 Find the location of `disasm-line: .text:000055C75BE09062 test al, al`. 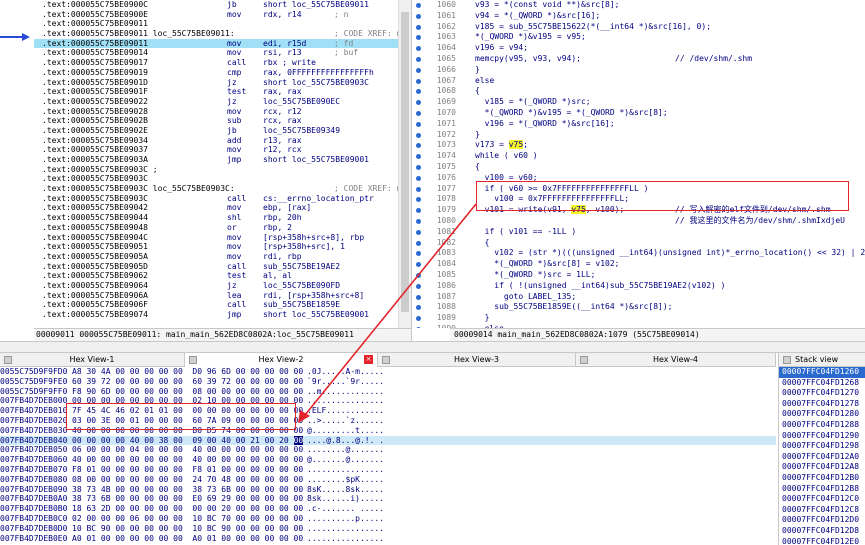

disasm-line: .text:000055C75BE09062 test al, al is located at coordinates (216, 276).